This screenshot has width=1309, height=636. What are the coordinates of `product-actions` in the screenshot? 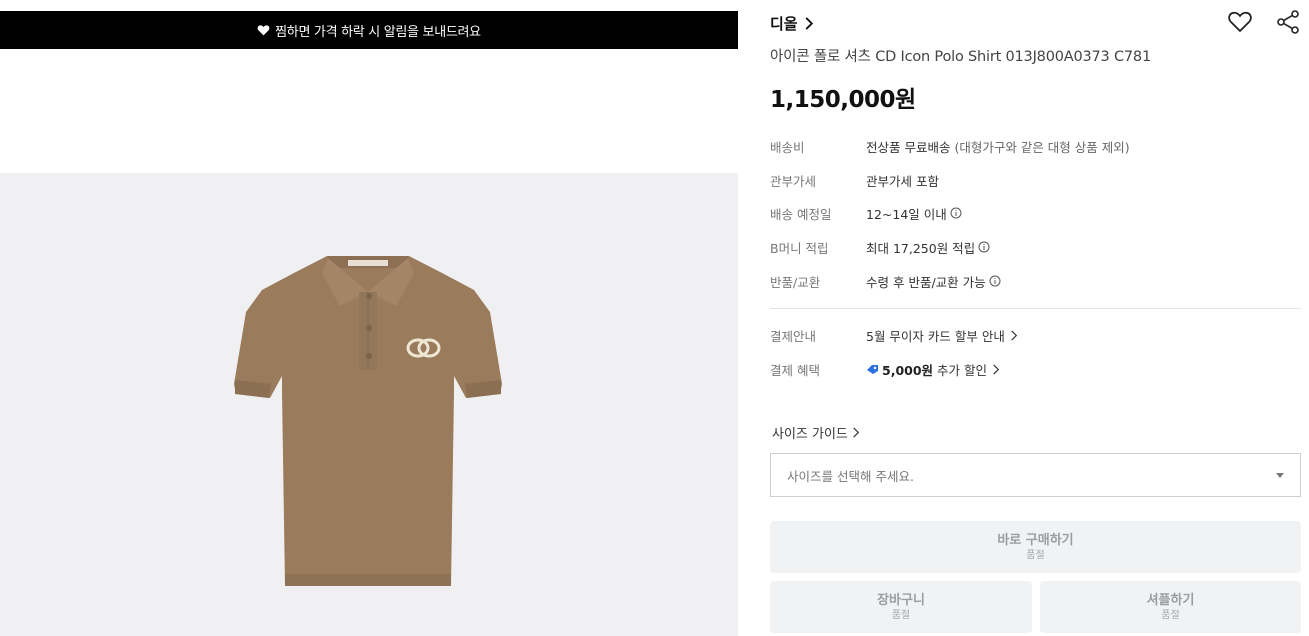 It's located at (1264, 22).